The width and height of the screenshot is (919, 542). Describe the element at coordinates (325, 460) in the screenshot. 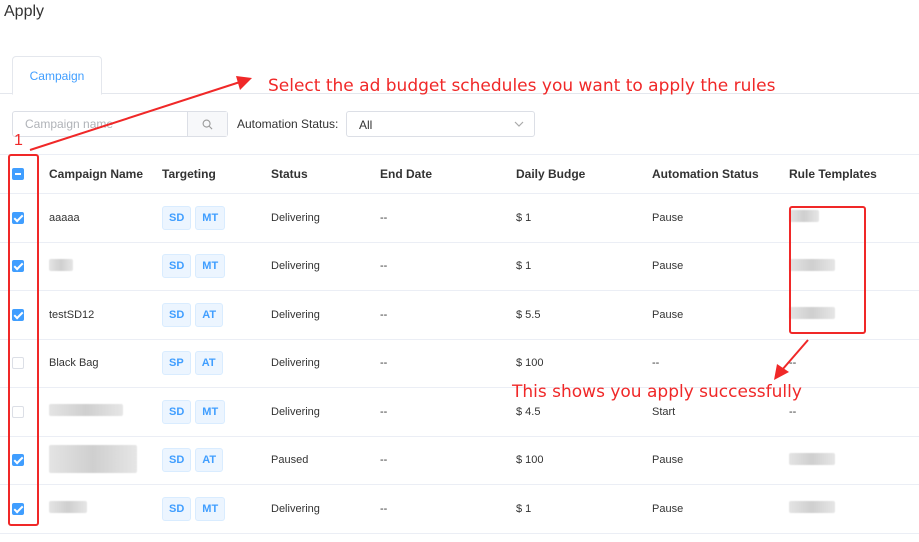

I see `status-cell: Paused` at that location.